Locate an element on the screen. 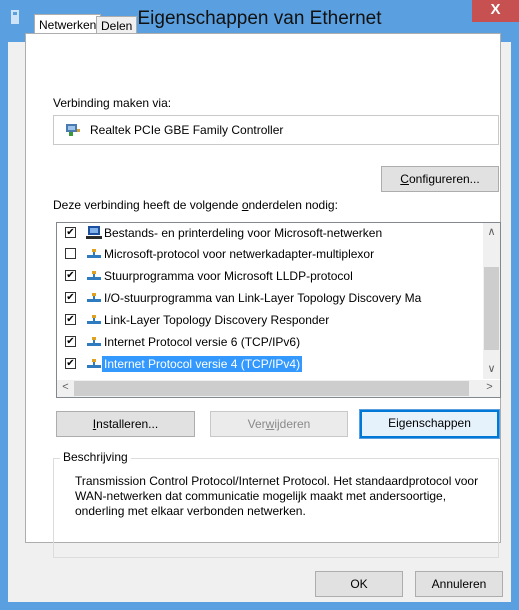 Image resolution: width=519 pixels, height=610 pixels. tab-delen-label: Delen is located at coordinates (117, 26).